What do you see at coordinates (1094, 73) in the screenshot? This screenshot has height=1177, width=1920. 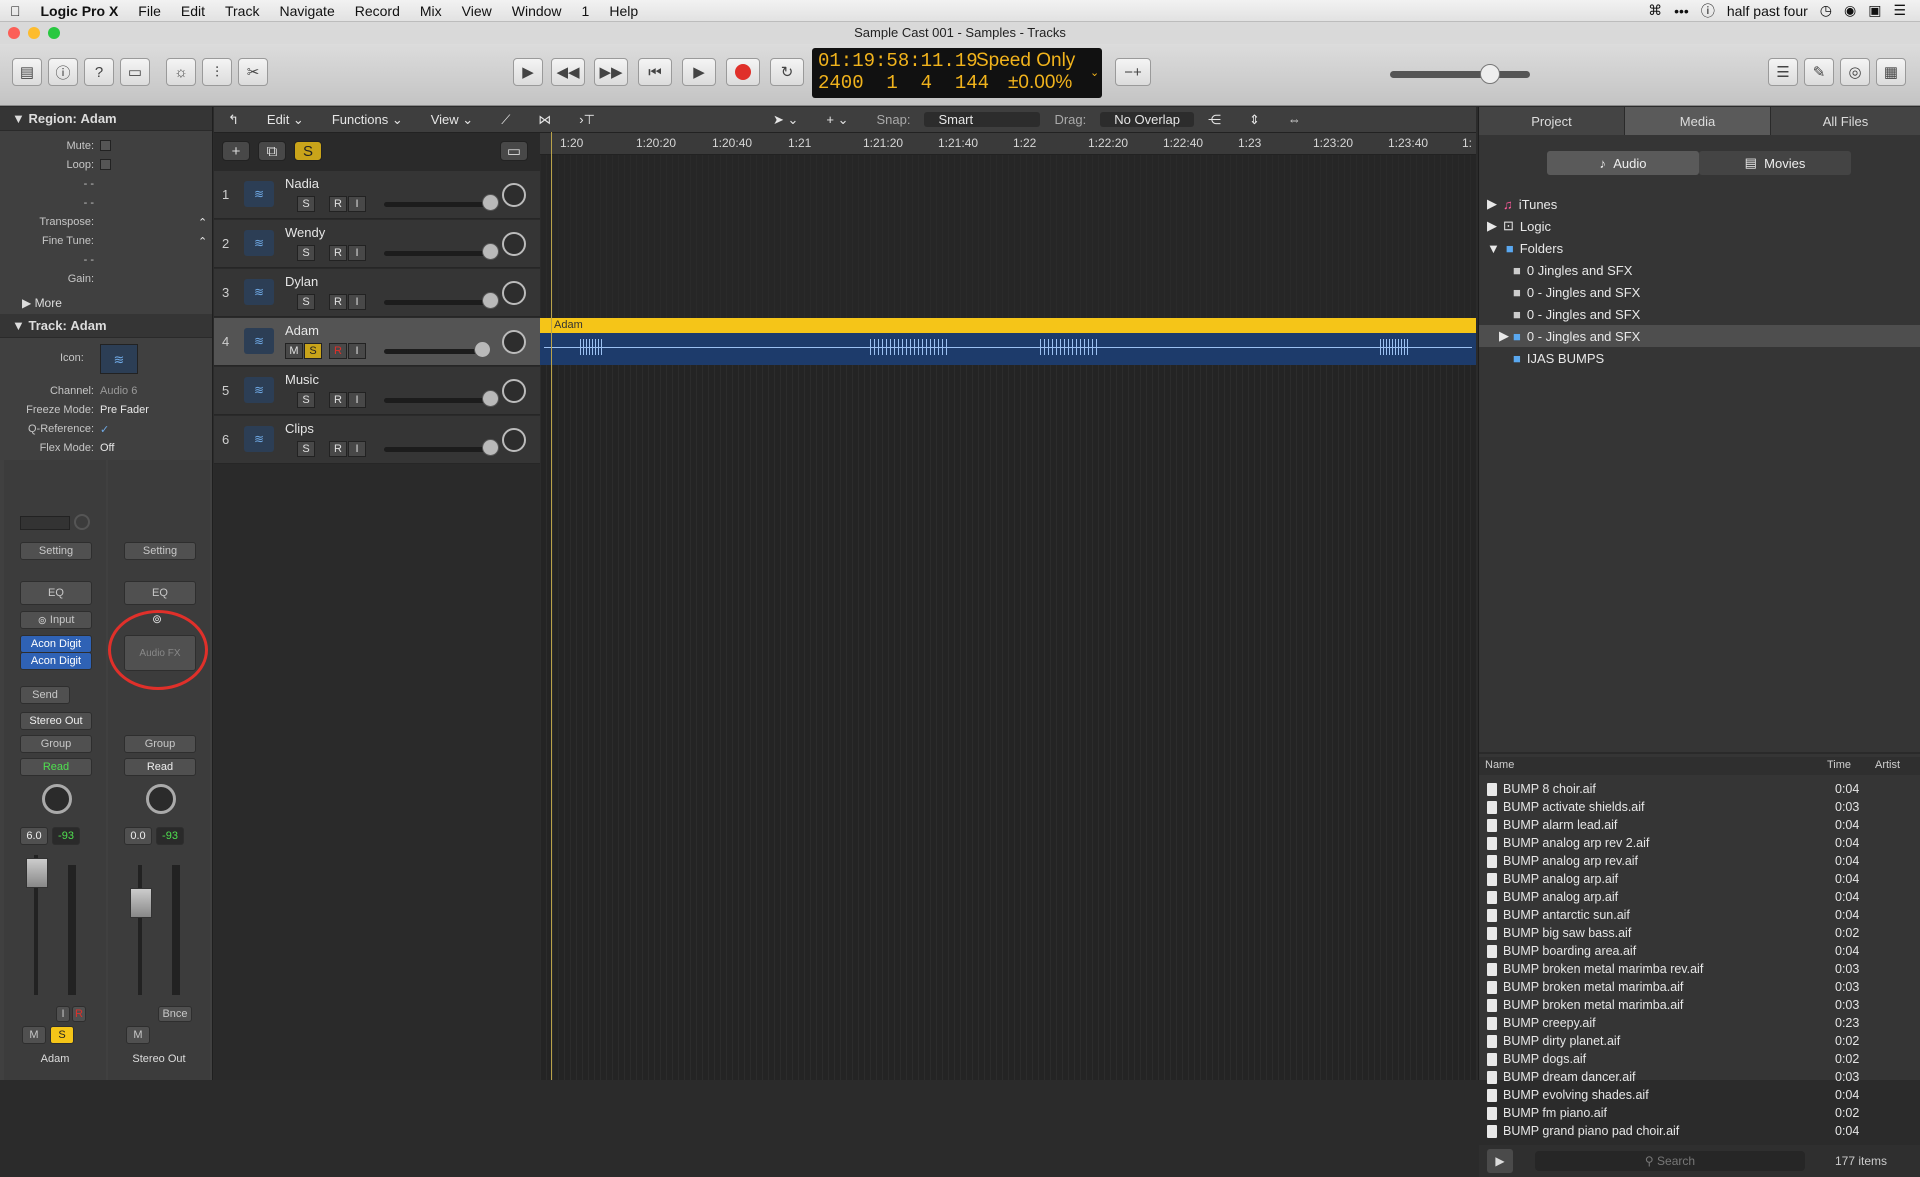 I see `lcd-dropdown-icon: ⌄` at bounding box center [1094, 73].